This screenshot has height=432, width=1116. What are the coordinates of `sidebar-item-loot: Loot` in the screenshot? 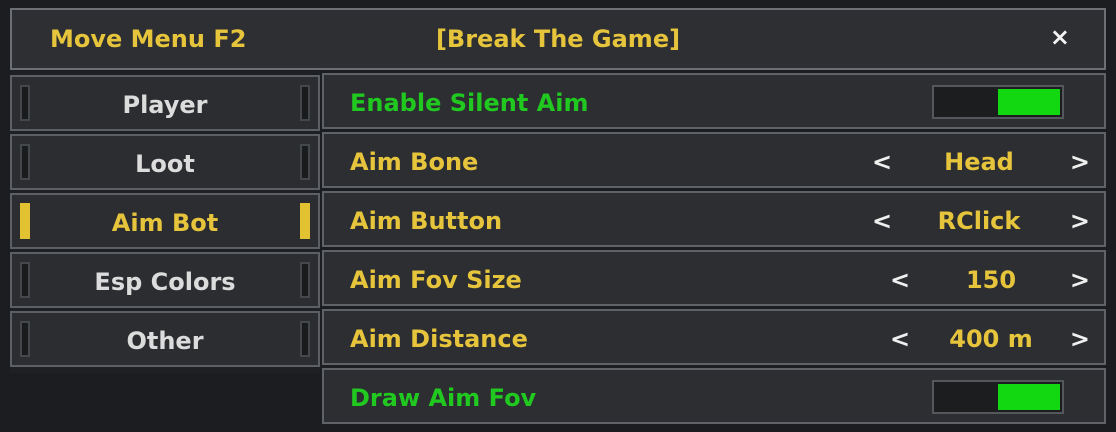 It's located at (165, 162).